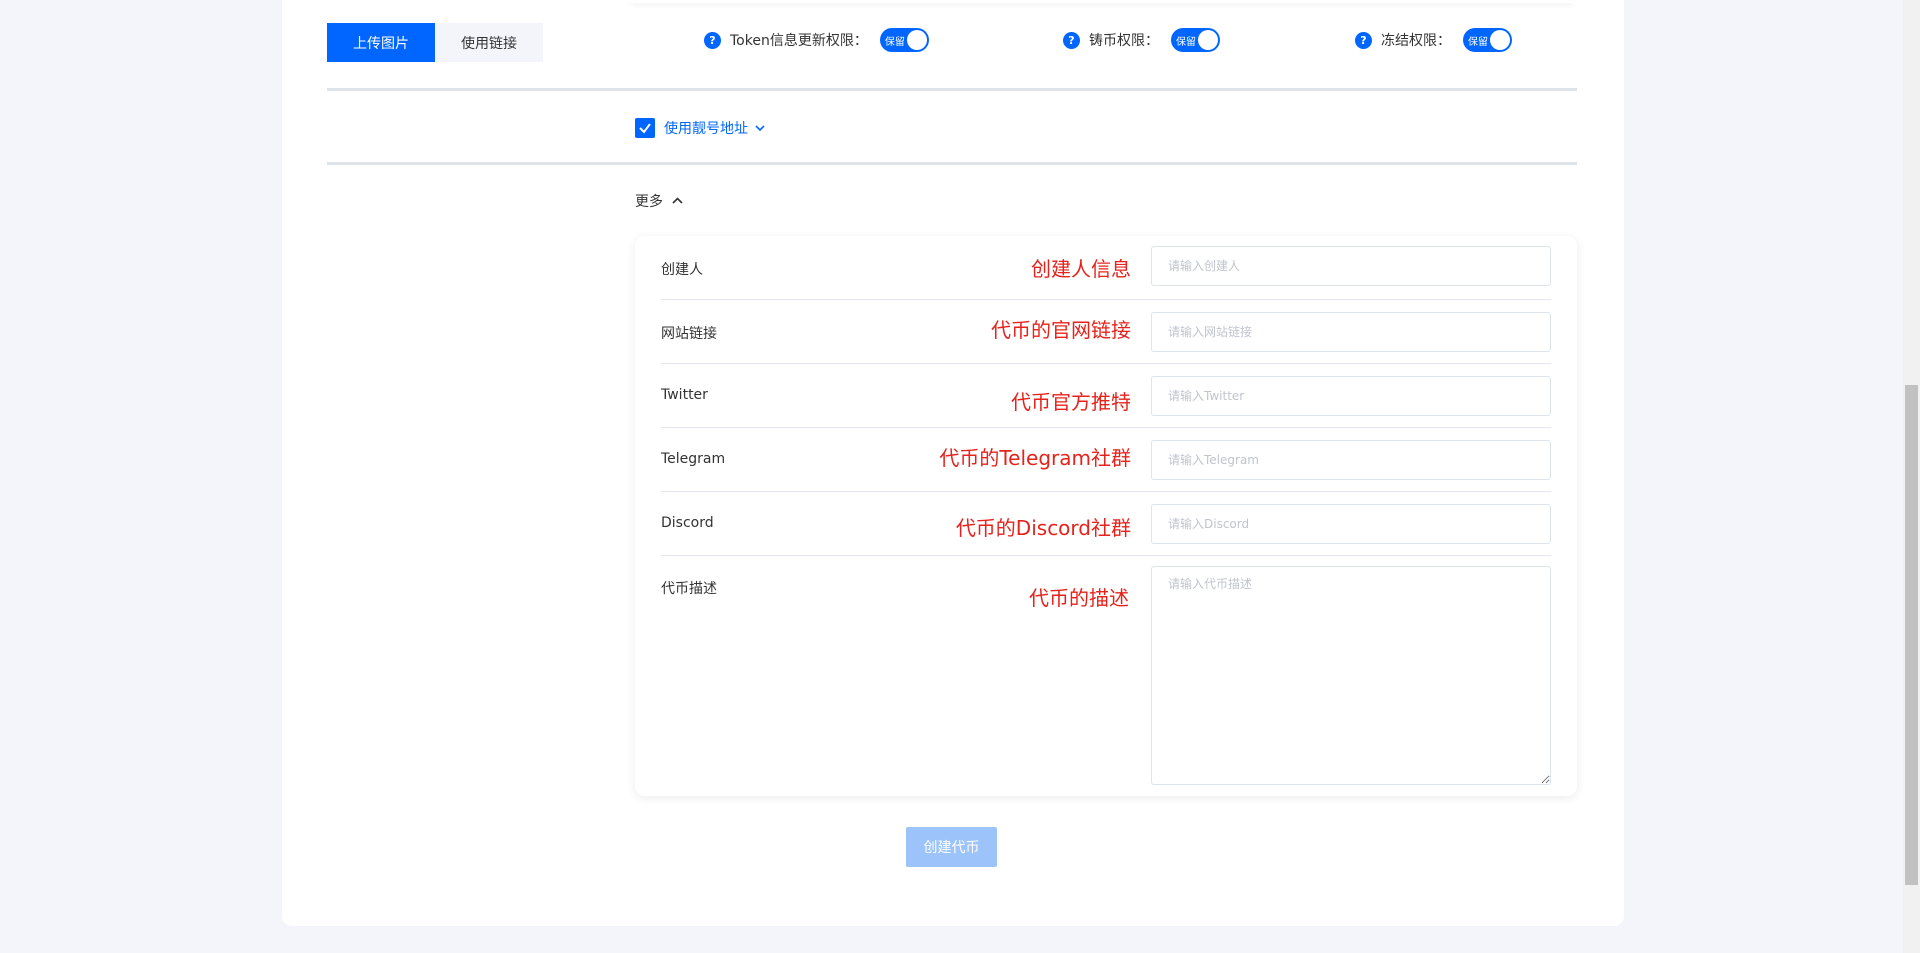 This screenshot has width=1920, height=953. What do you see at coordinates (489, 42) in the screenshot?
I see `use-link-button: 使用链接` at bounding box center [489, 42].